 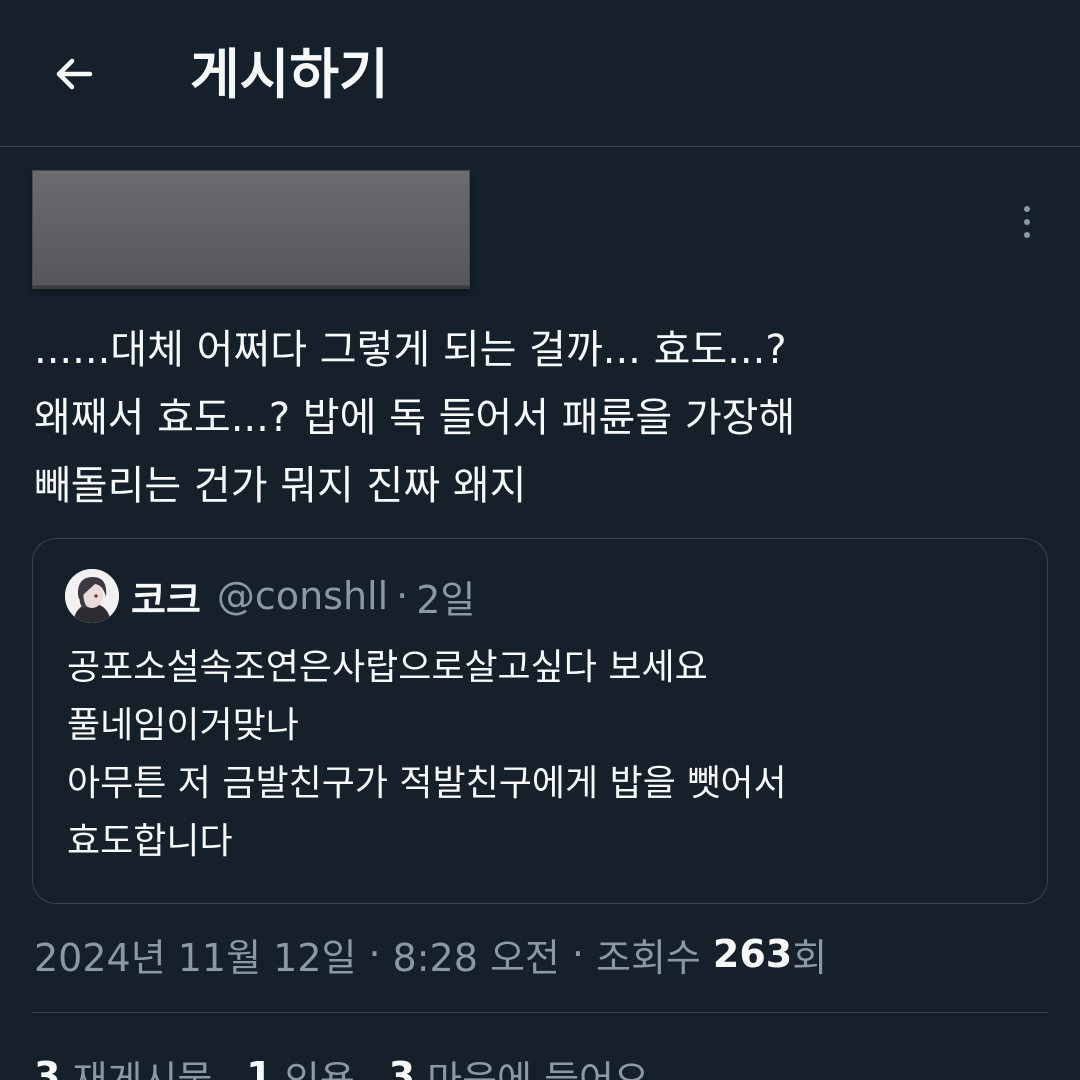 What do you see at coordinates (538, 1068) in the screenshot?
I see `likes-label: 마음에 들어요` at bounding box center [538, 1068].